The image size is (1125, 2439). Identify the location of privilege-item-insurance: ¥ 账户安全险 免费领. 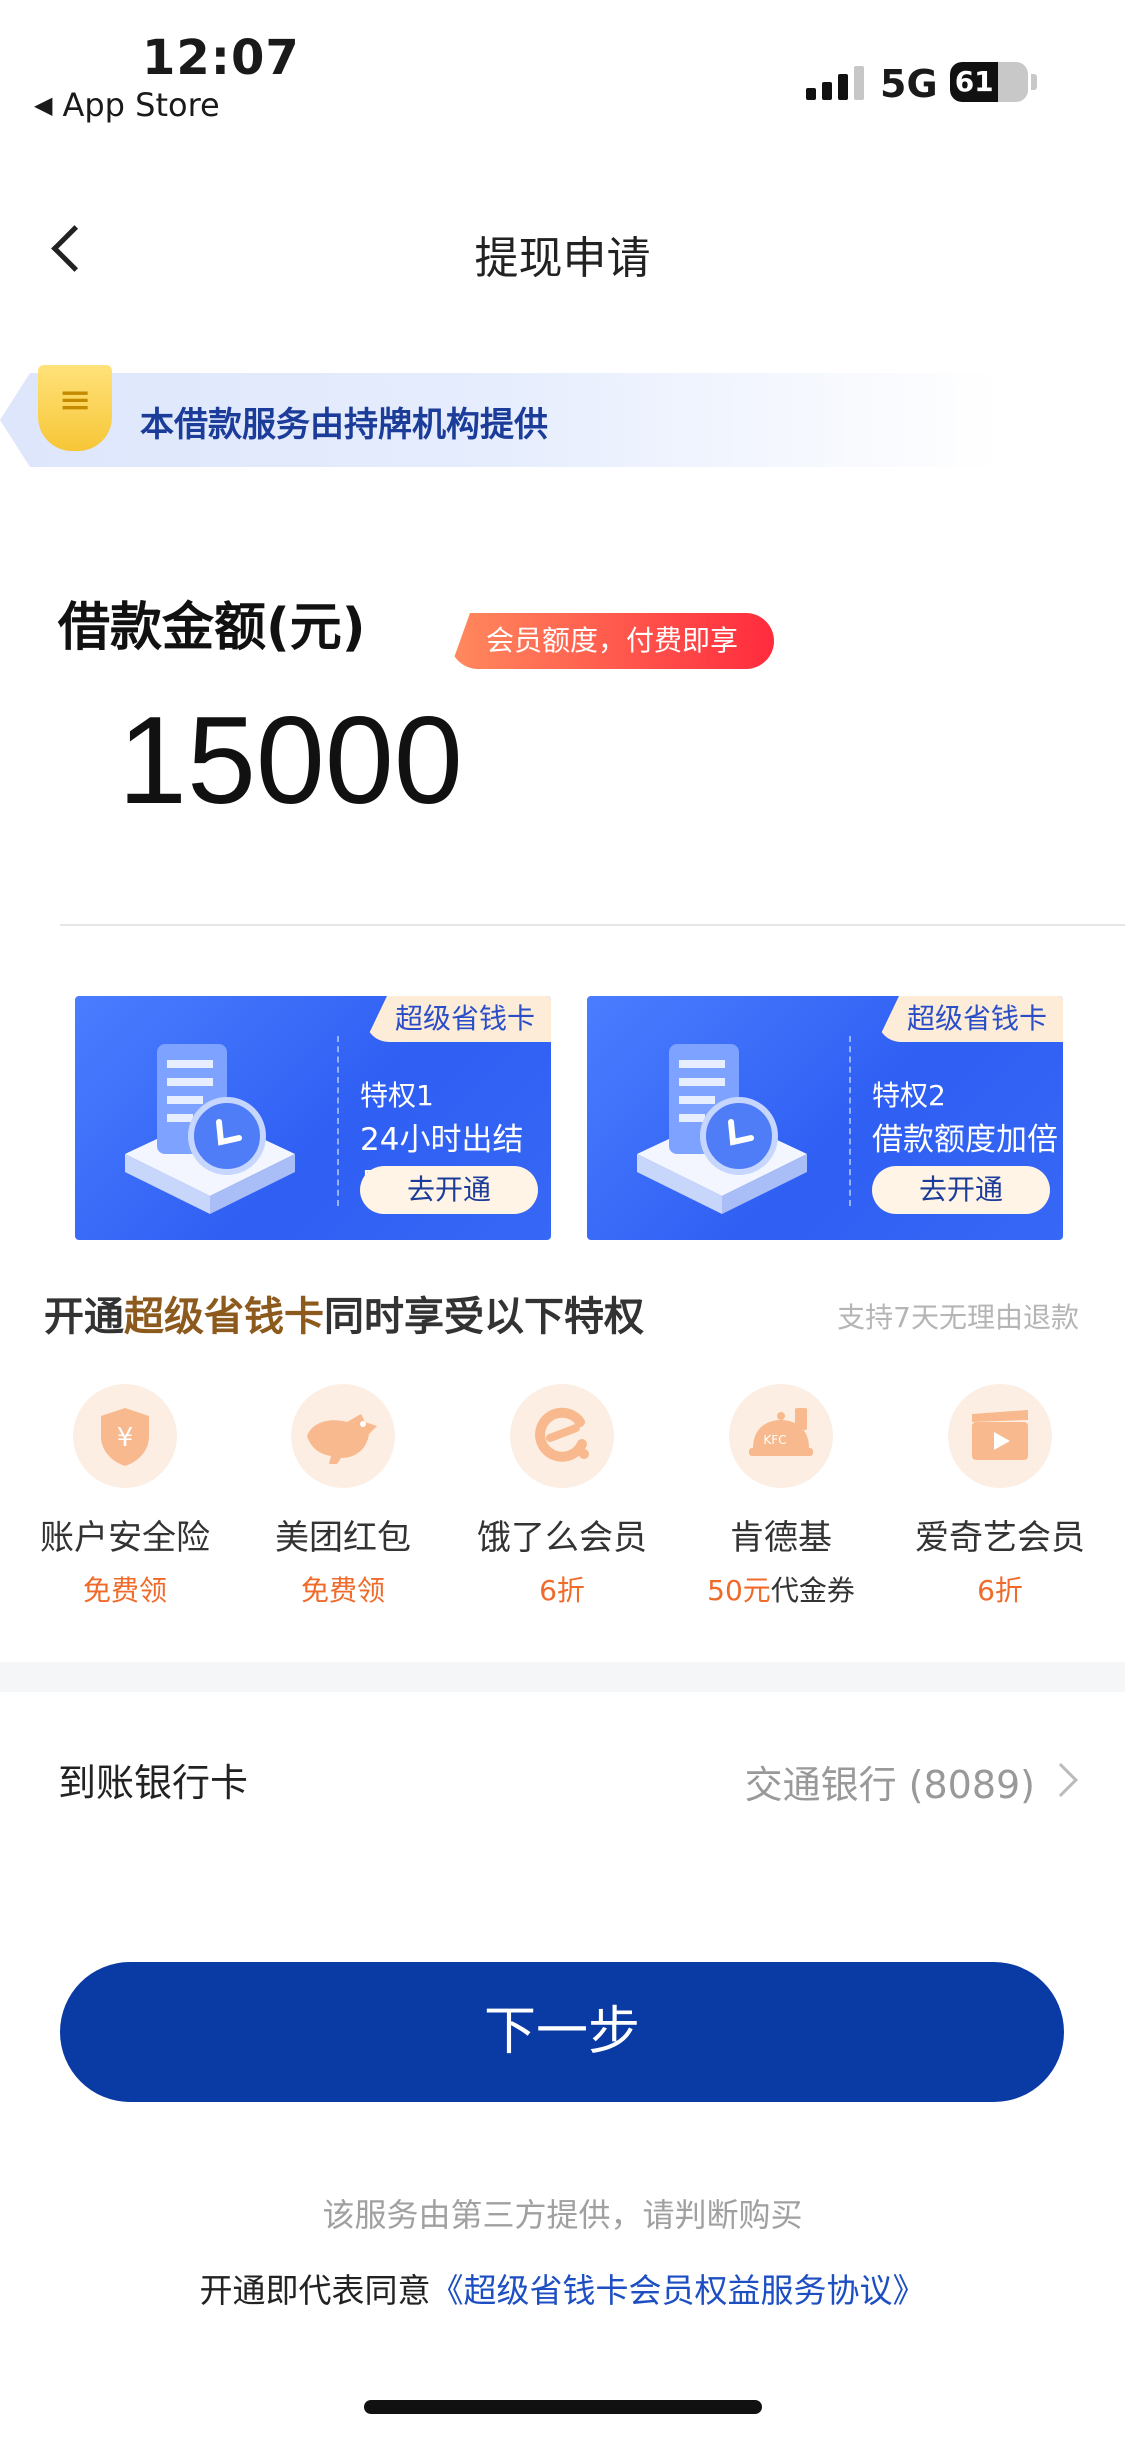
(125, 1496).